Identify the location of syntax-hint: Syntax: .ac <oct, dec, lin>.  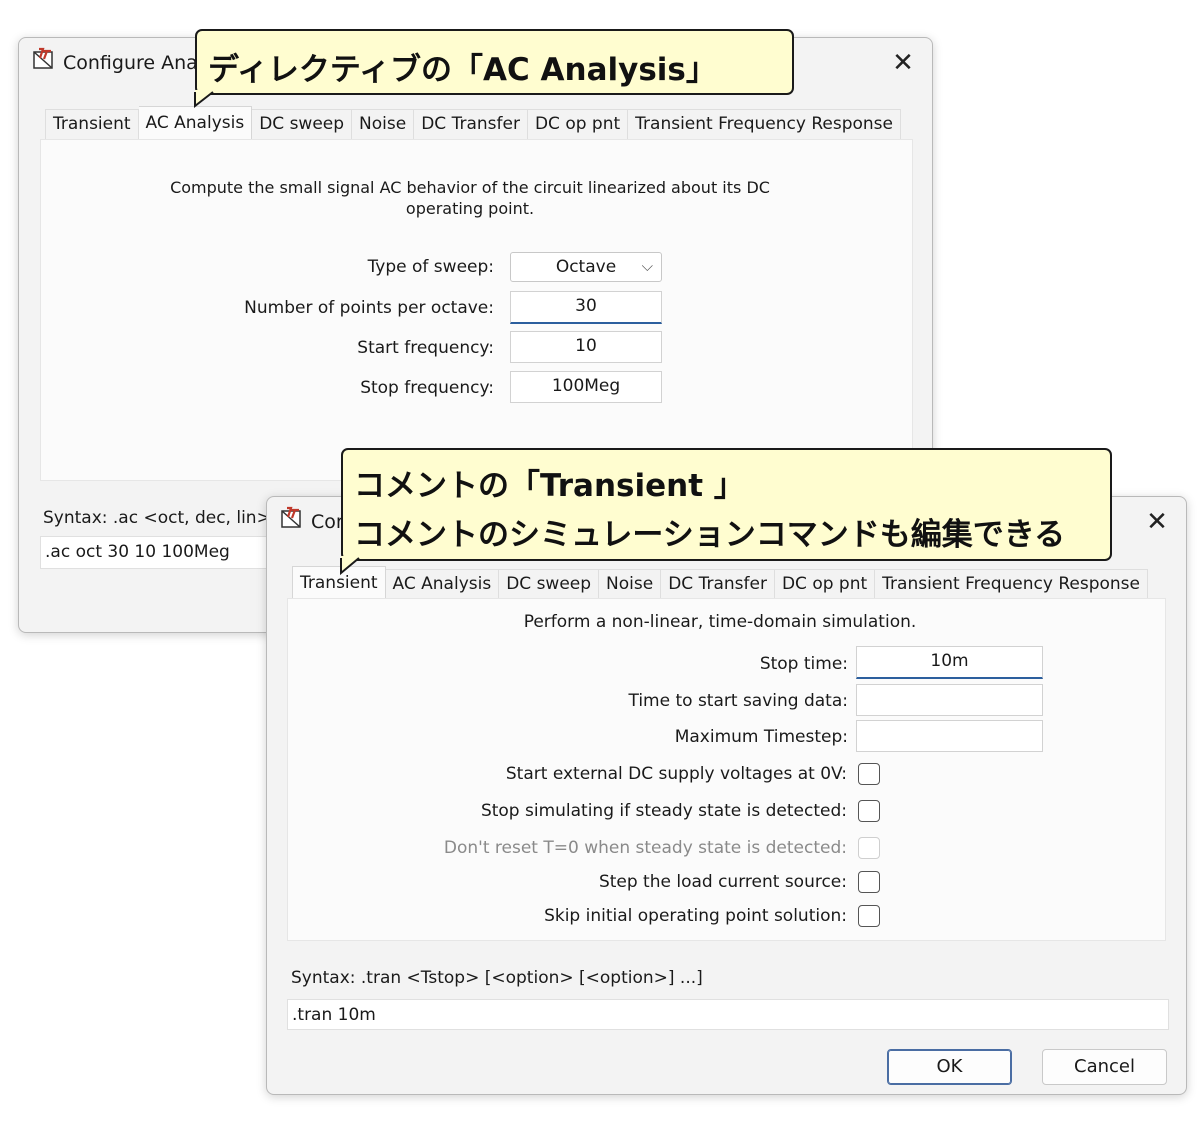
(157, 518).